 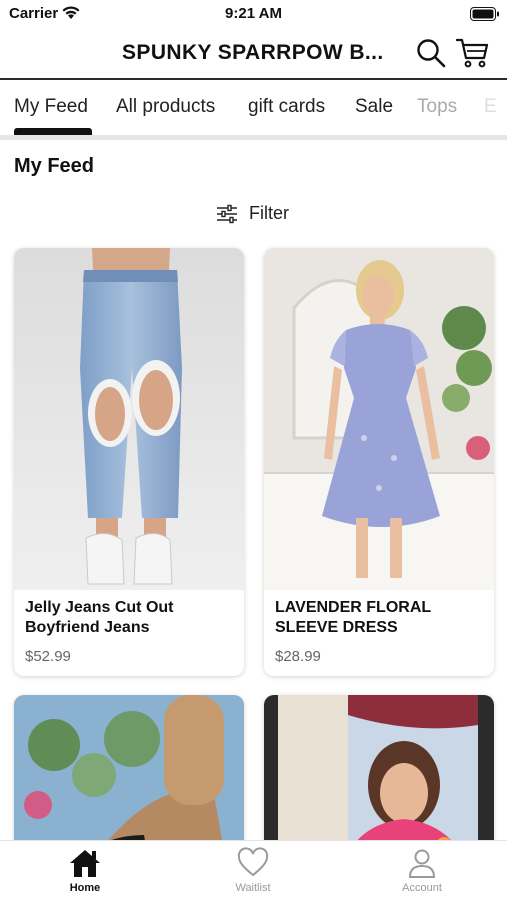 I want to click on tab-all-products: All products, so click(x=165, y=107).